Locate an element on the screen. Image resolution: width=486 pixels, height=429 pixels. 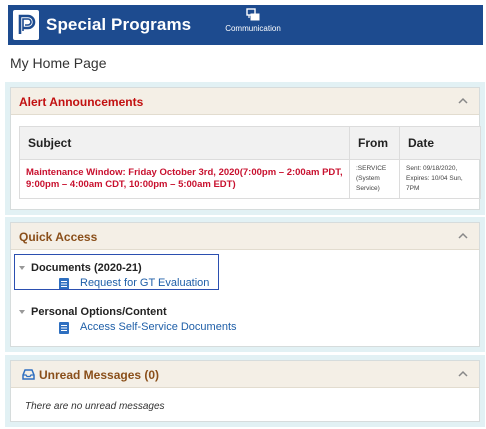
alert-announcements-title: Alert Announcements is located at coordinates (81, 102).